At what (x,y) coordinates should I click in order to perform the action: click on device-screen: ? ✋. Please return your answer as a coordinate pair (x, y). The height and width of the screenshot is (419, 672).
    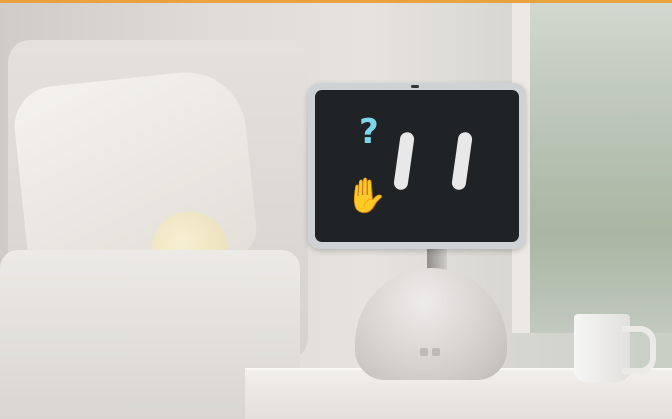
    Looking at the image, I should click on (417, 166).